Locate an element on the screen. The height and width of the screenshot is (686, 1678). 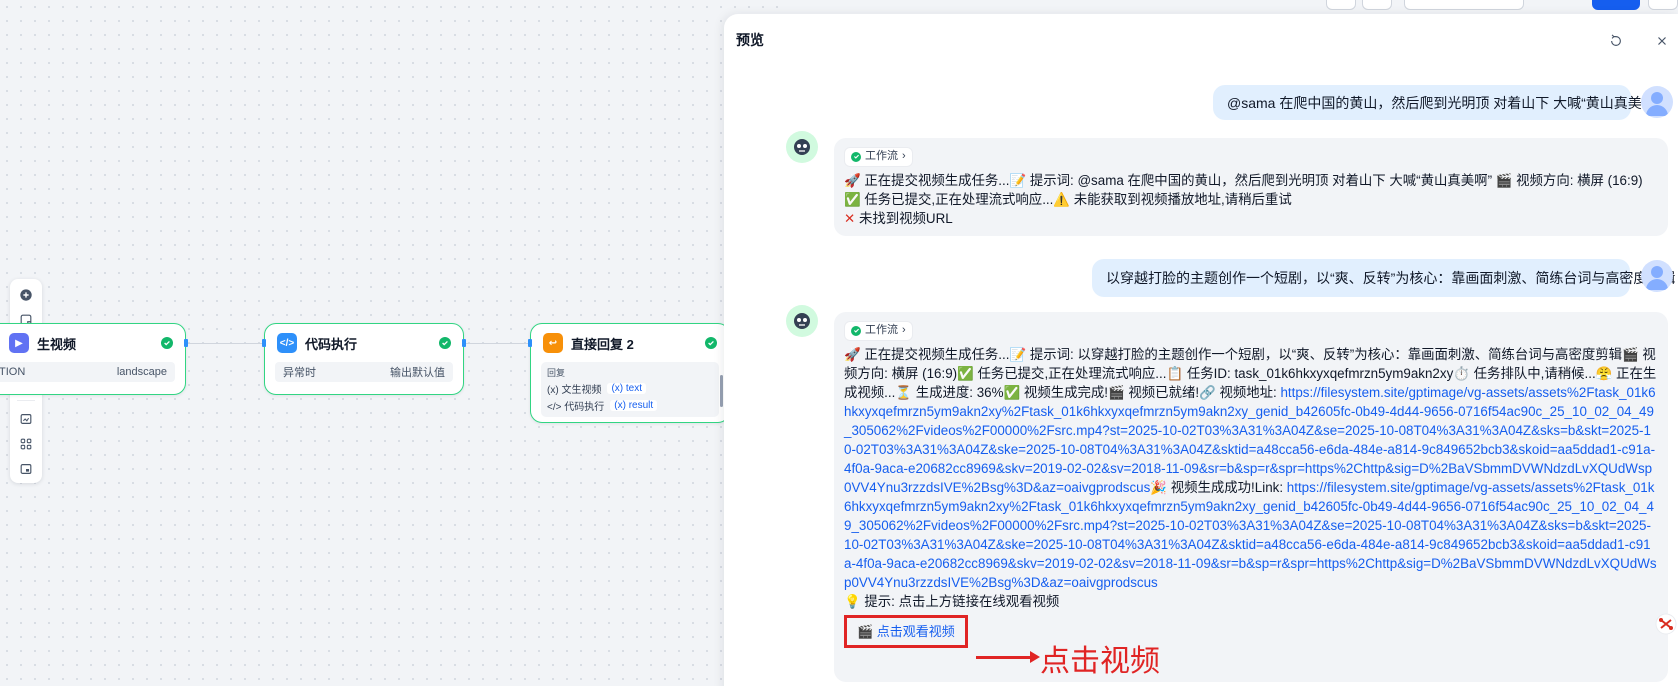
annotation-text: 点击视频 is located at coordinates (1100, 661).